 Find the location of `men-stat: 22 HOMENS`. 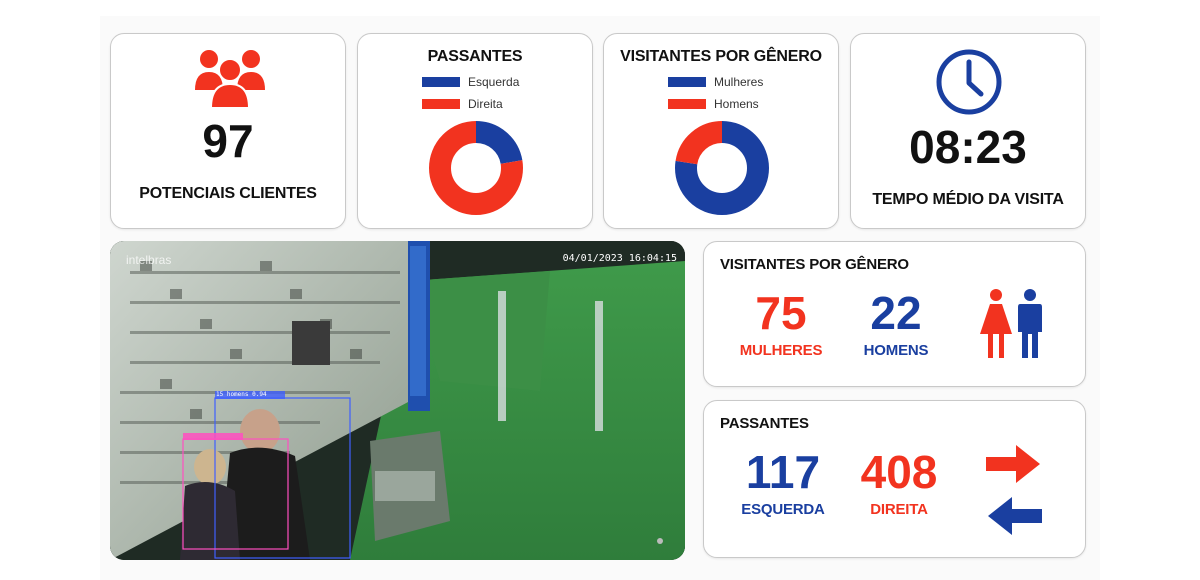

men-stat: 22 HOMENS is located at coordinates (896, 324).